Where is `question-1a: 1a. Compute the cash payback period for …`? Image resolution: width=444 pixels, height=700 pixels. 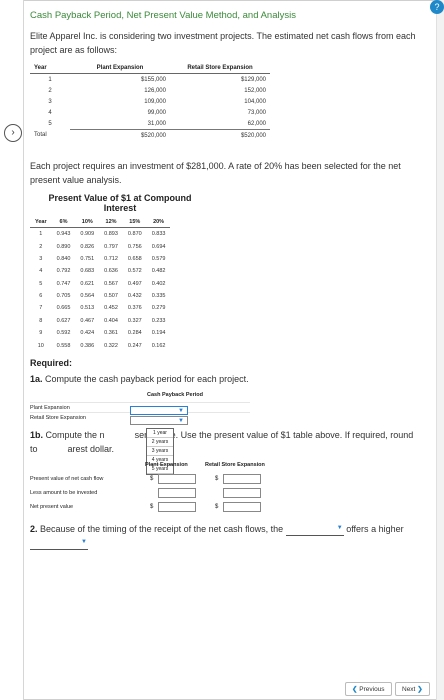
question-1a: 1a. Compute the cash payback period for … is located at coordinates (139, 378).